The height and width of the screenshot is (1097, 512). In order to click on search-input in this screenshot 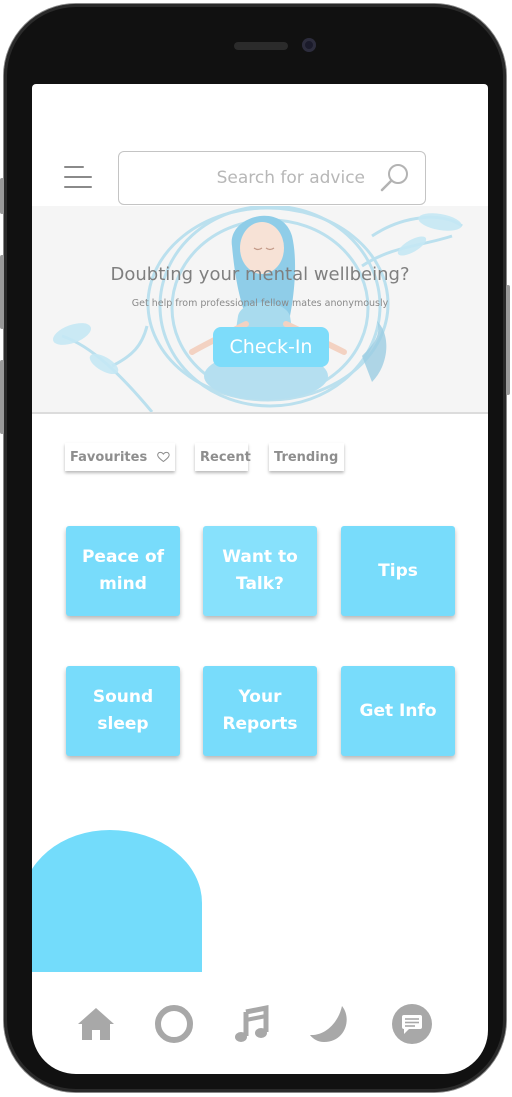, I will do `click(248, 178)`.